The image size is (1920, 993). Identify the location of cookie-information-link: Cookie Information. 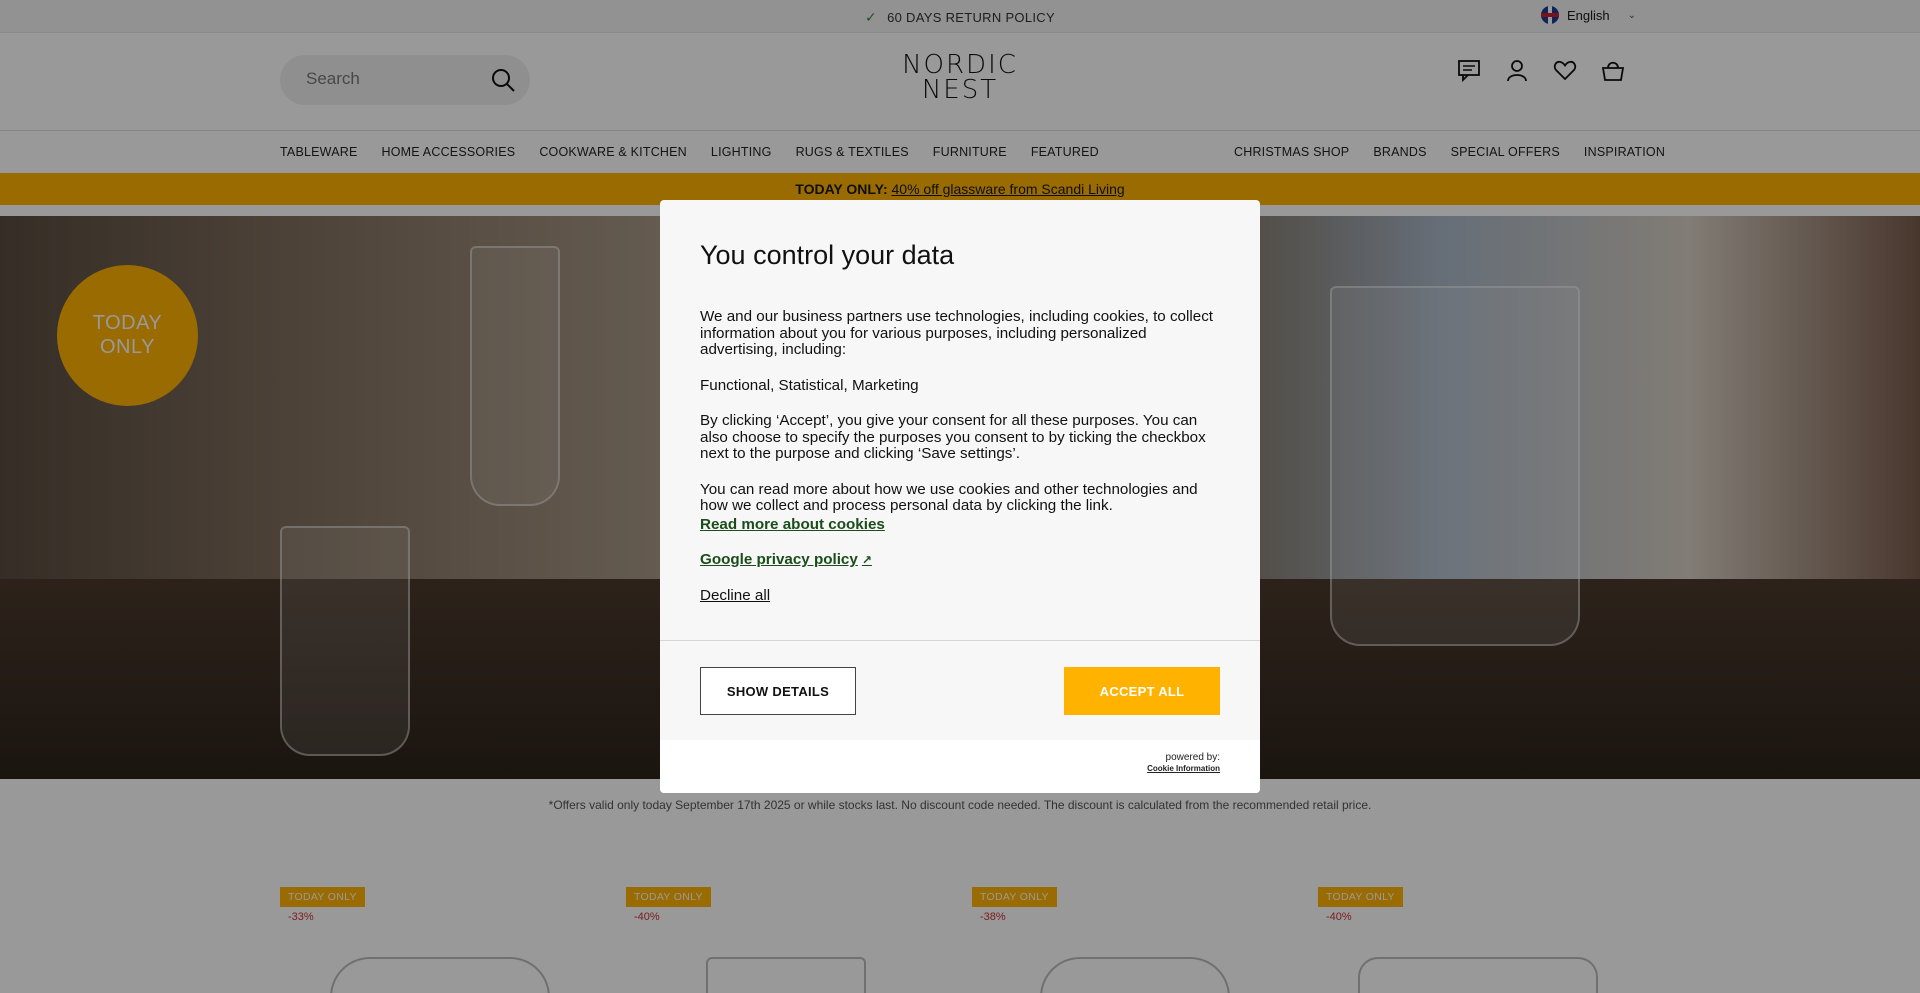
(1183, 768).